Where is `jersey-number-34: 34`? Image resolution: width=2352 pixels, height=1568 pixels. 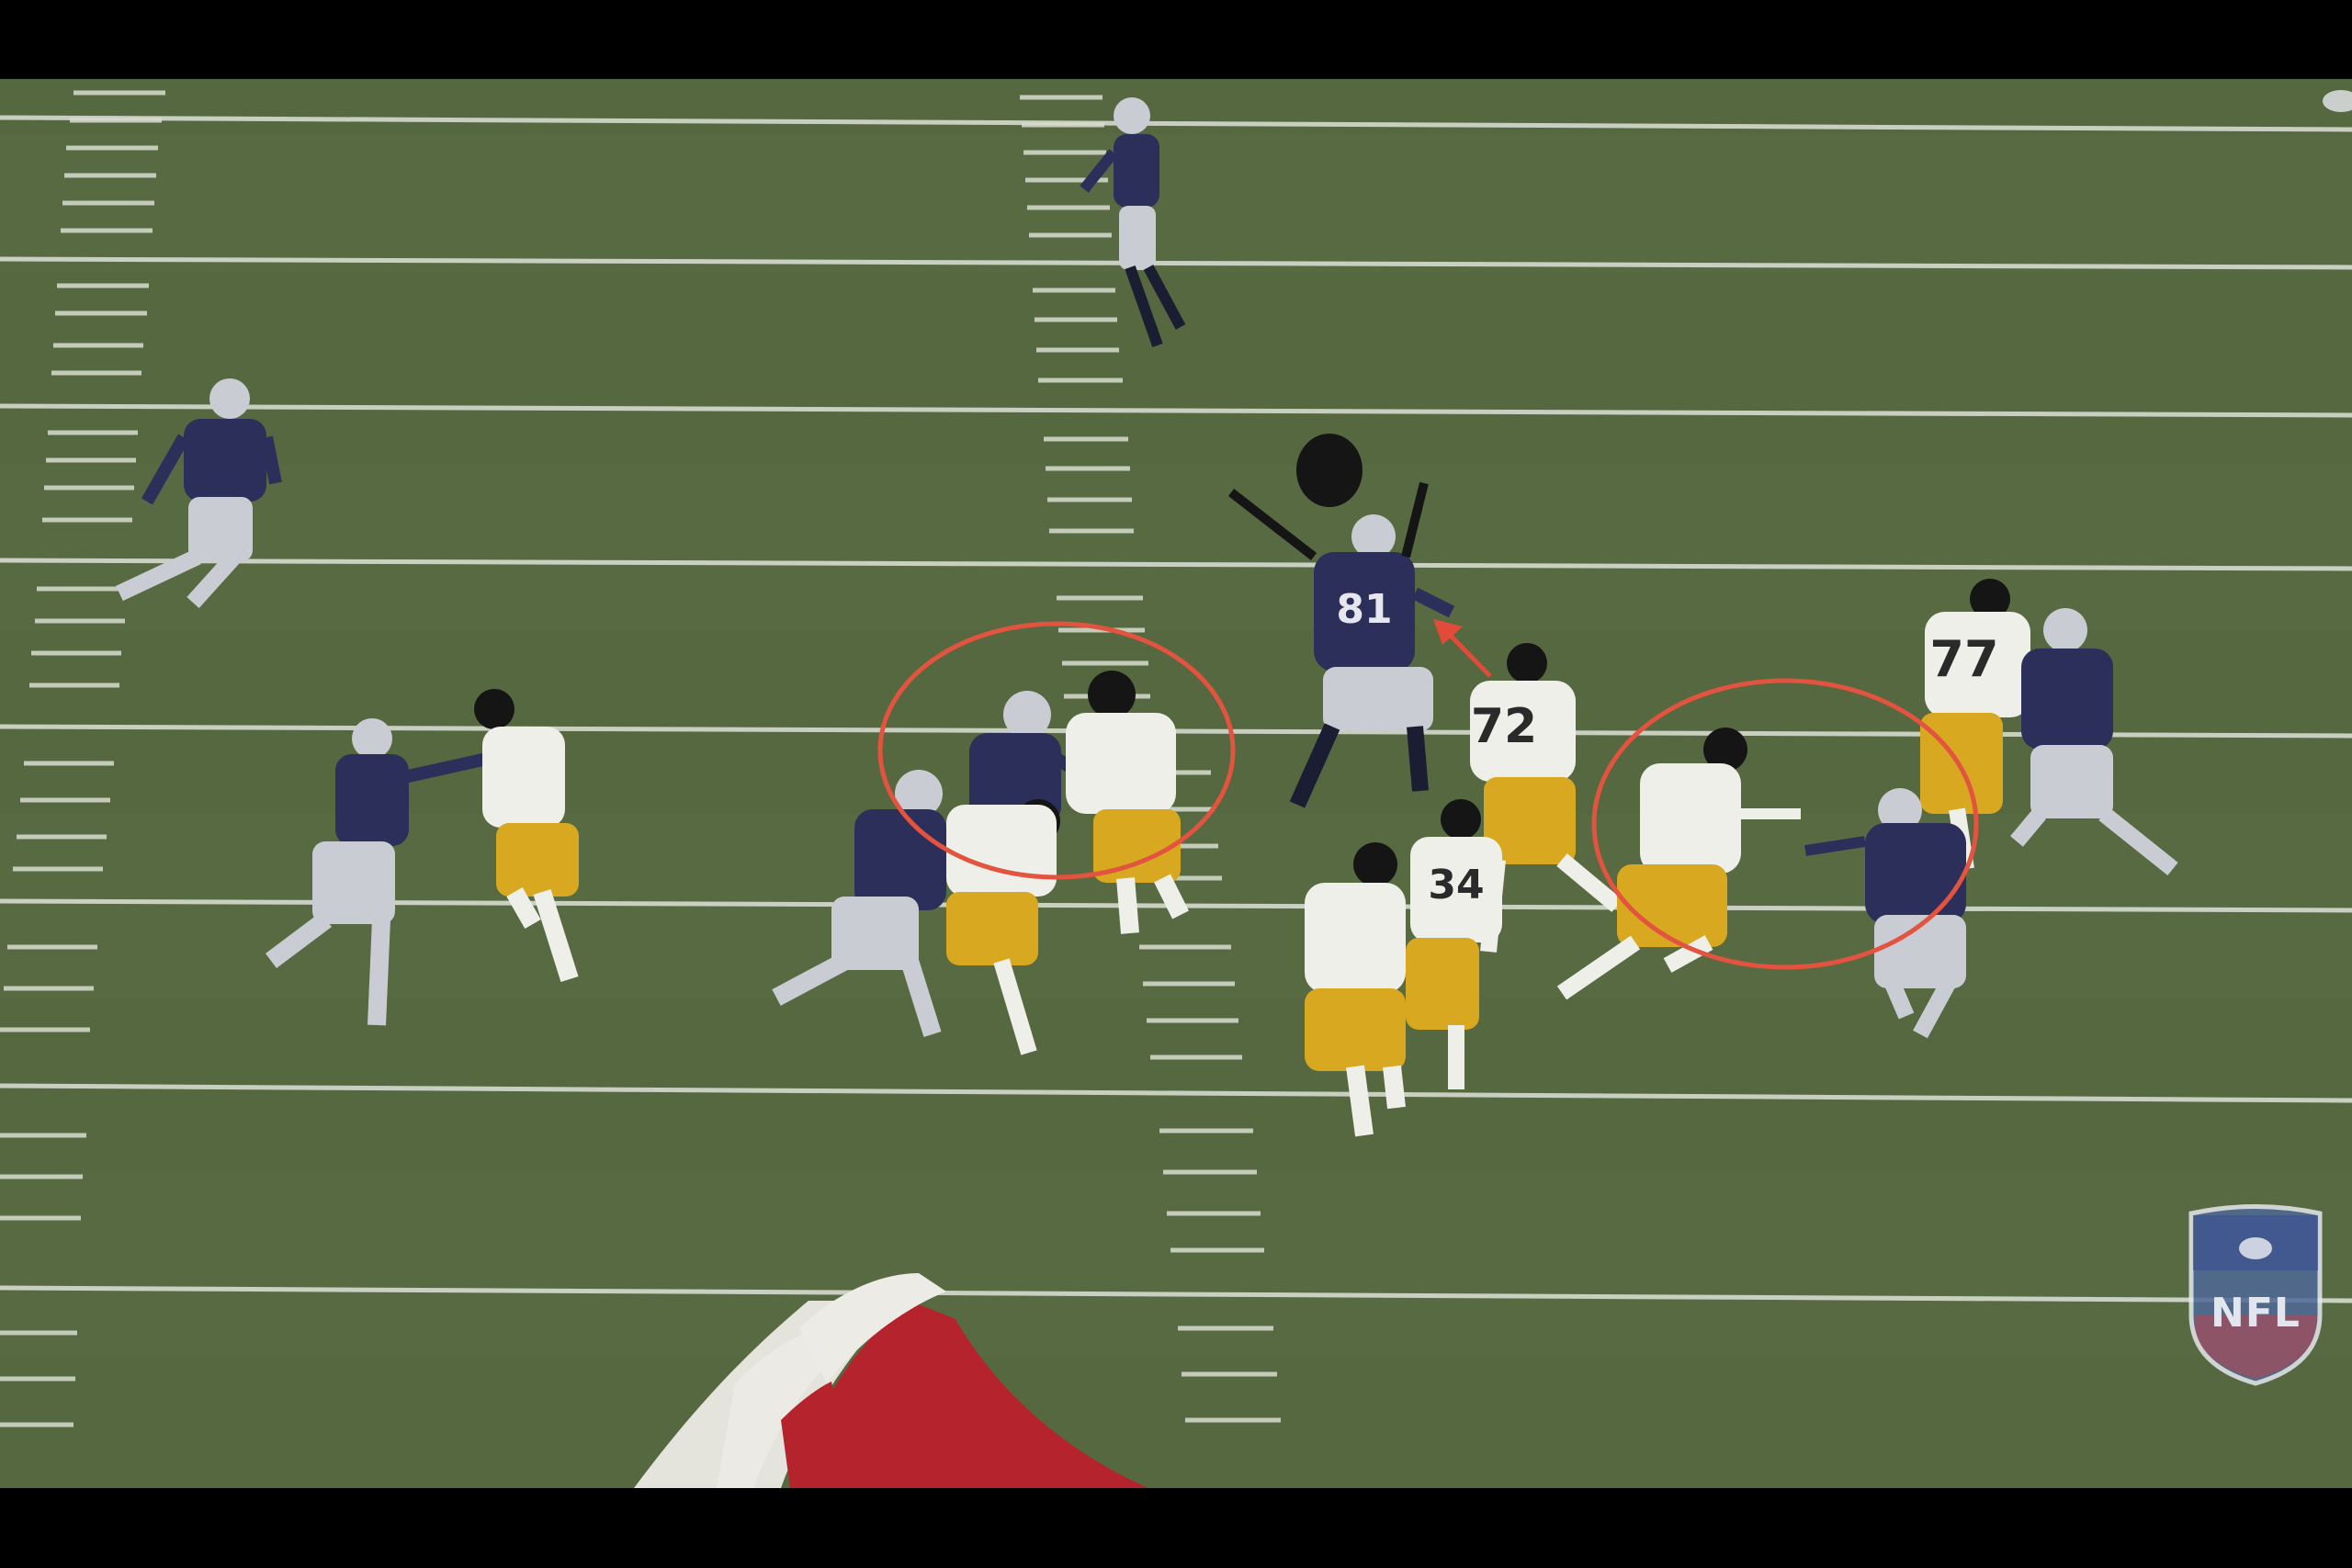 jersey-number-34: 34 is located at coordinates (1456, 885).